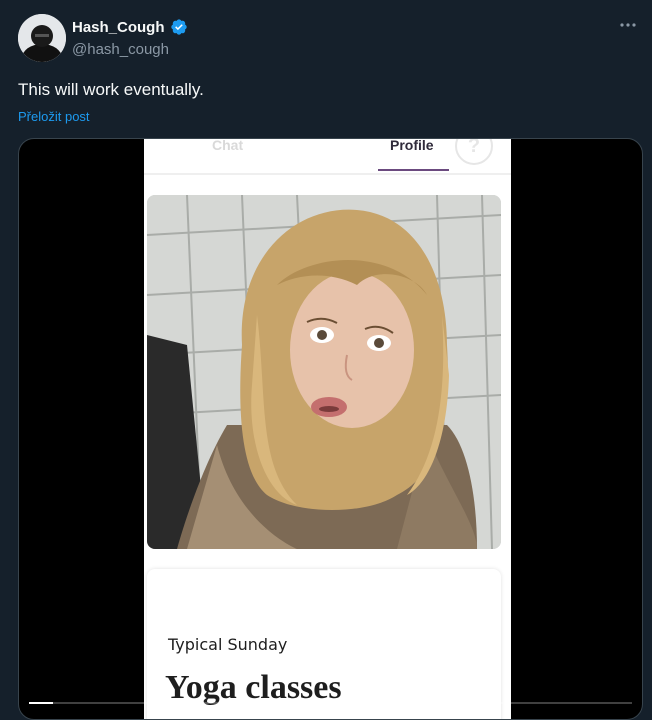  Describe the element at coordinates (413, 170) in the screenshot. I see `active-tab-indicator` at that location.